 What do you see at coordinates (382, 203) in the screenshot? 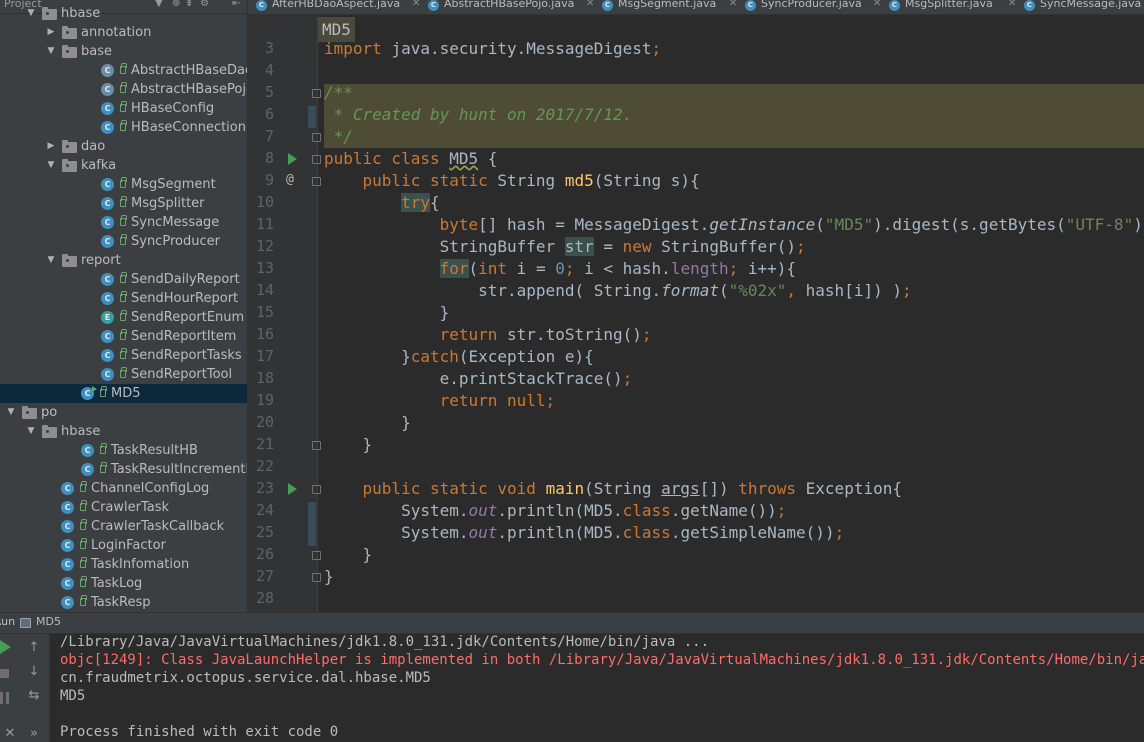
I see `code-line: try{` at bounding box center [382, 203].